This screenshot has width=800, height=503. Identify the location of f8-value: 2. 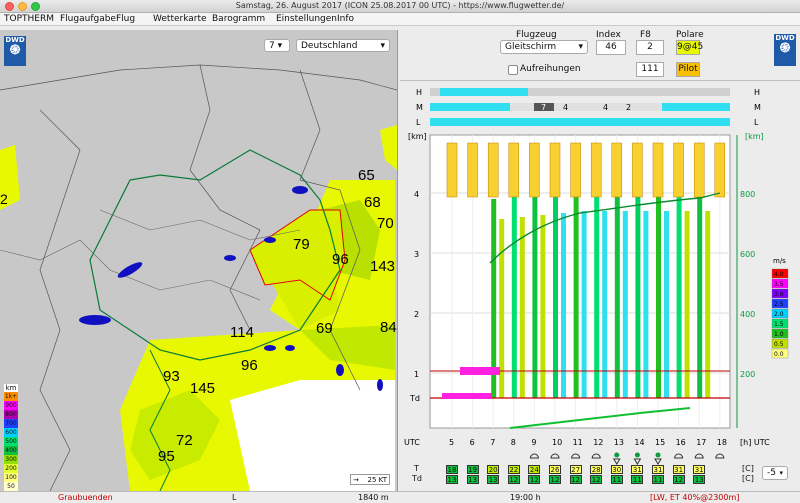
(650, 47).